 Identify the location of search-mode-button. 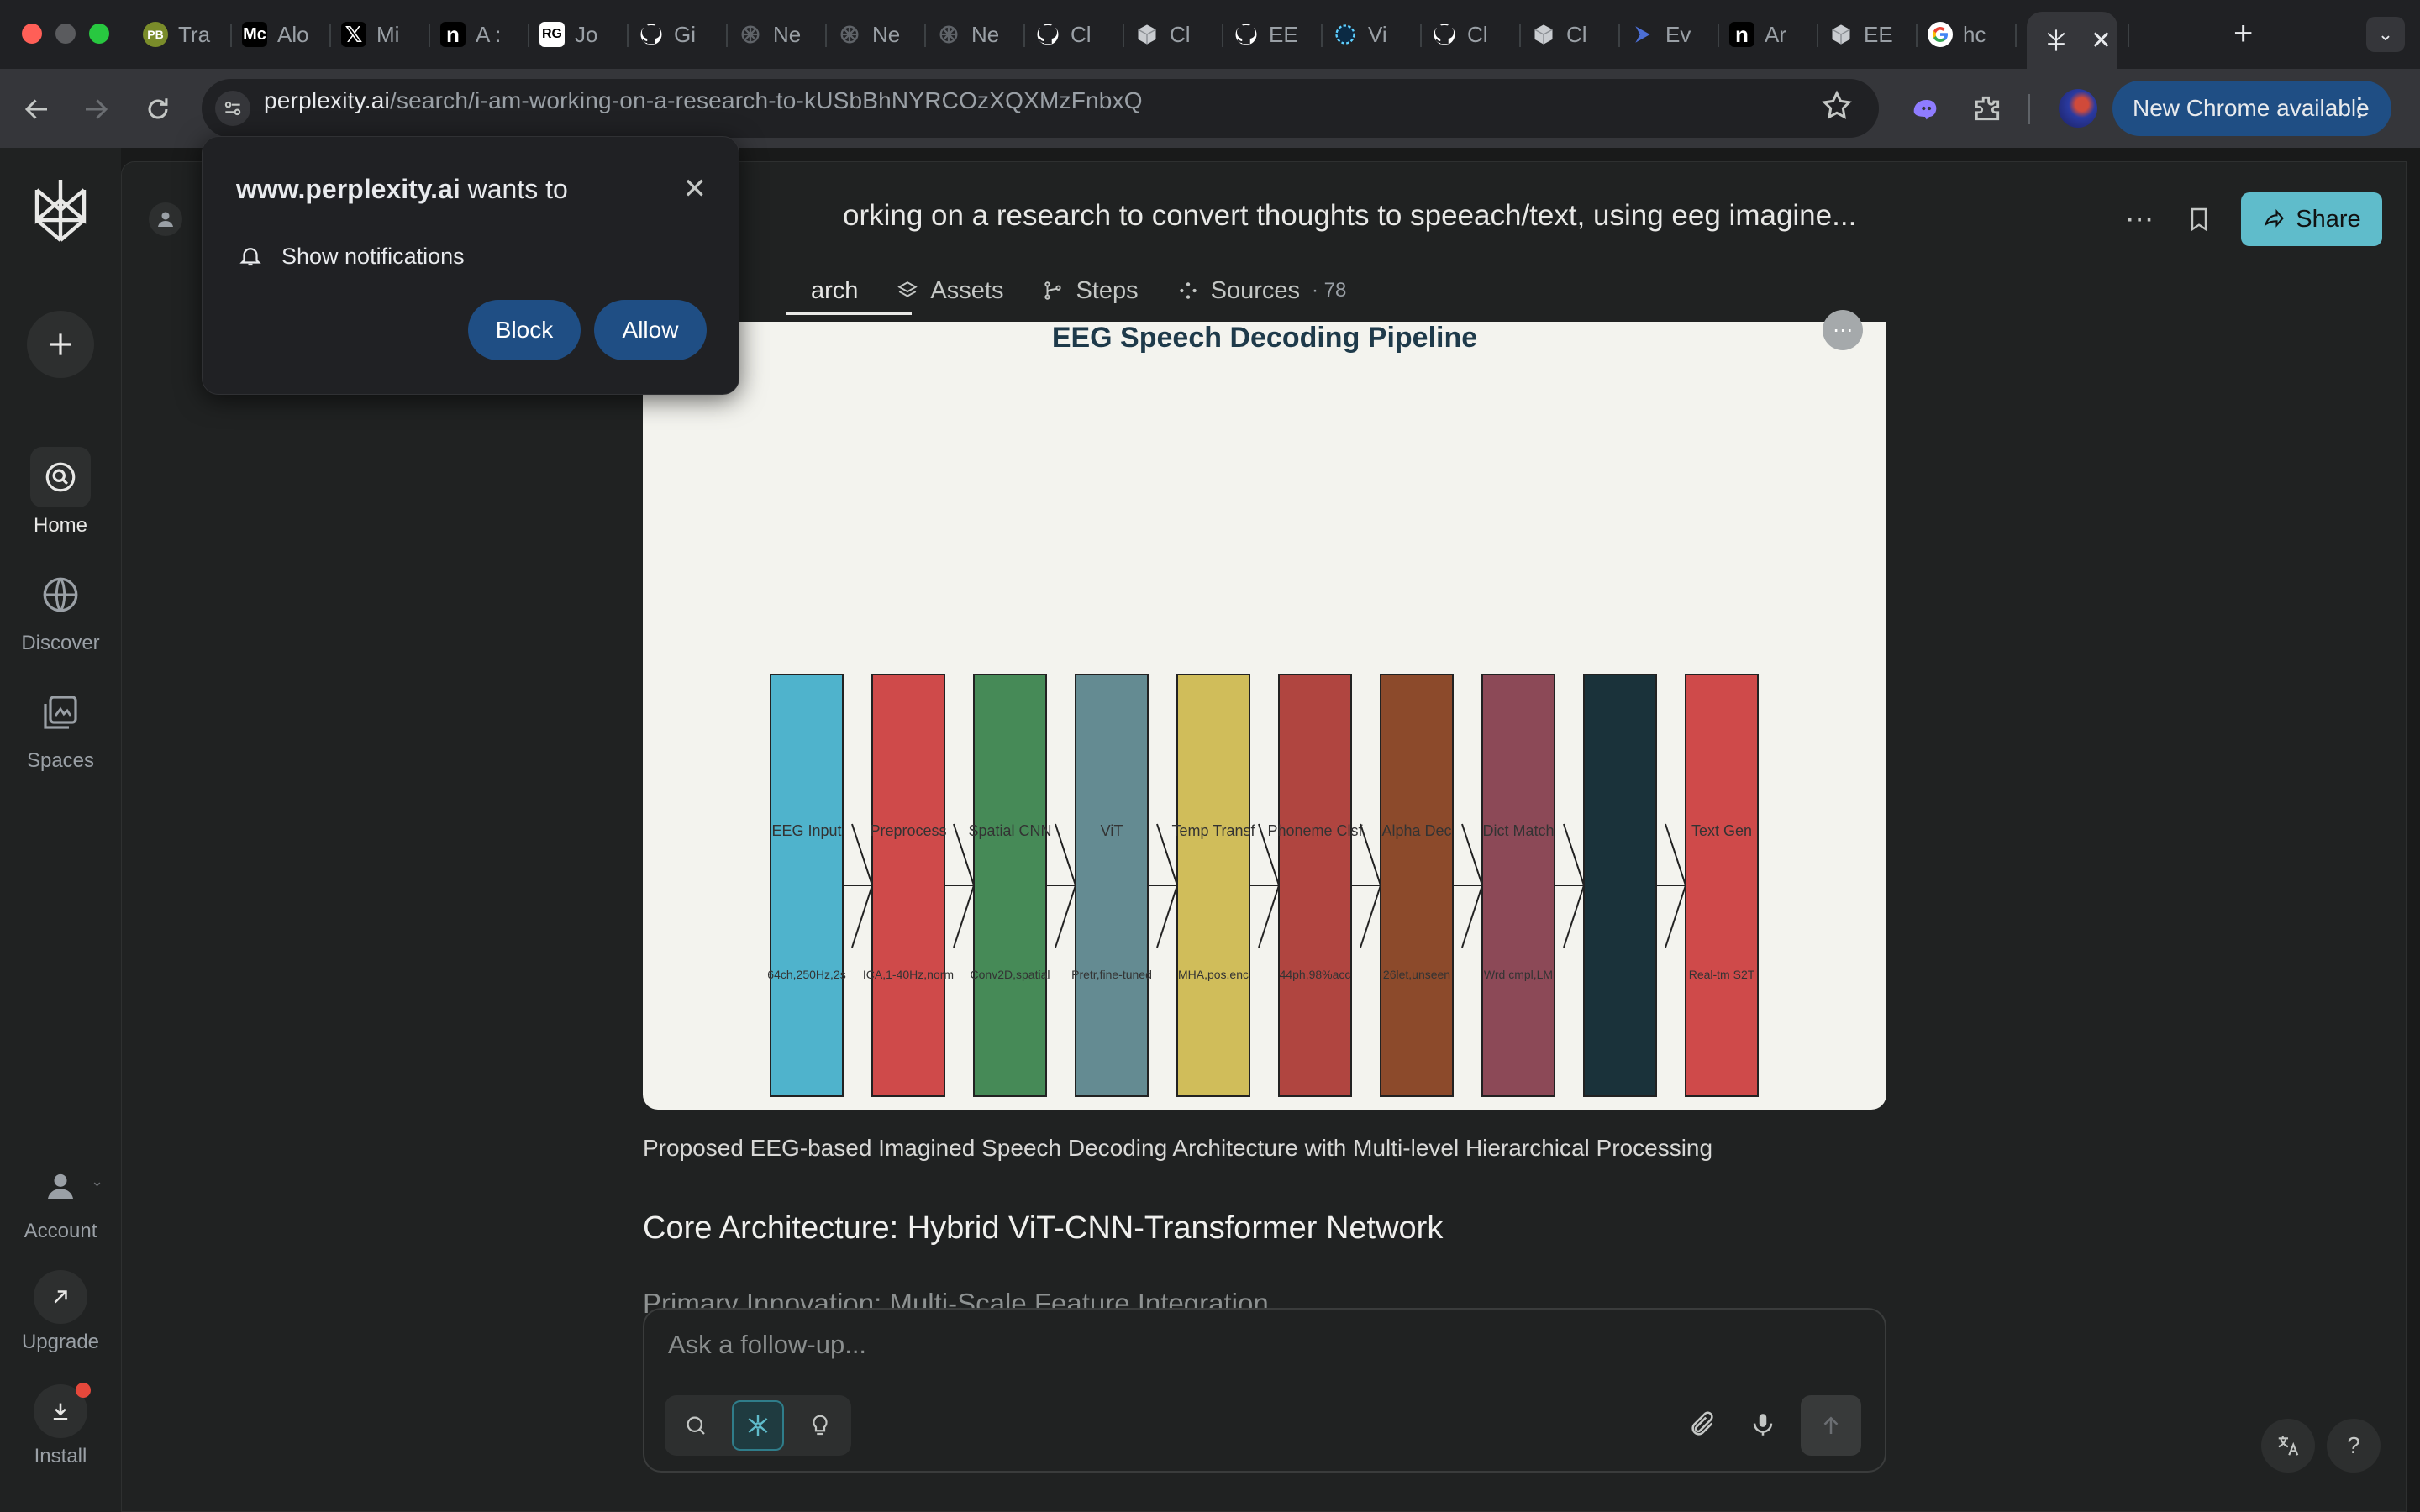
(696, 1425).